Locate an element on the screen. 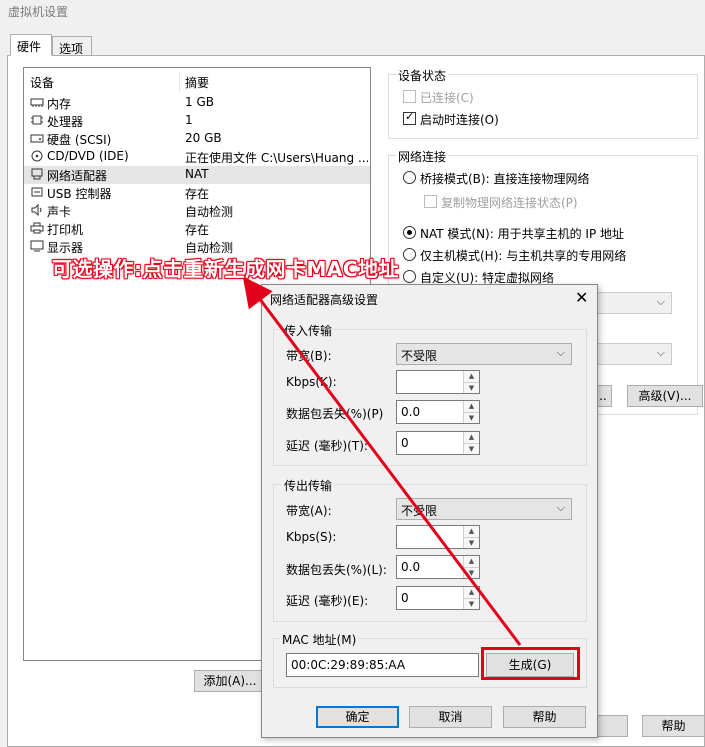 This screenshot has height=747, width=705. tab-hardware-label: 硬件 is located at coordinates (29, 47).